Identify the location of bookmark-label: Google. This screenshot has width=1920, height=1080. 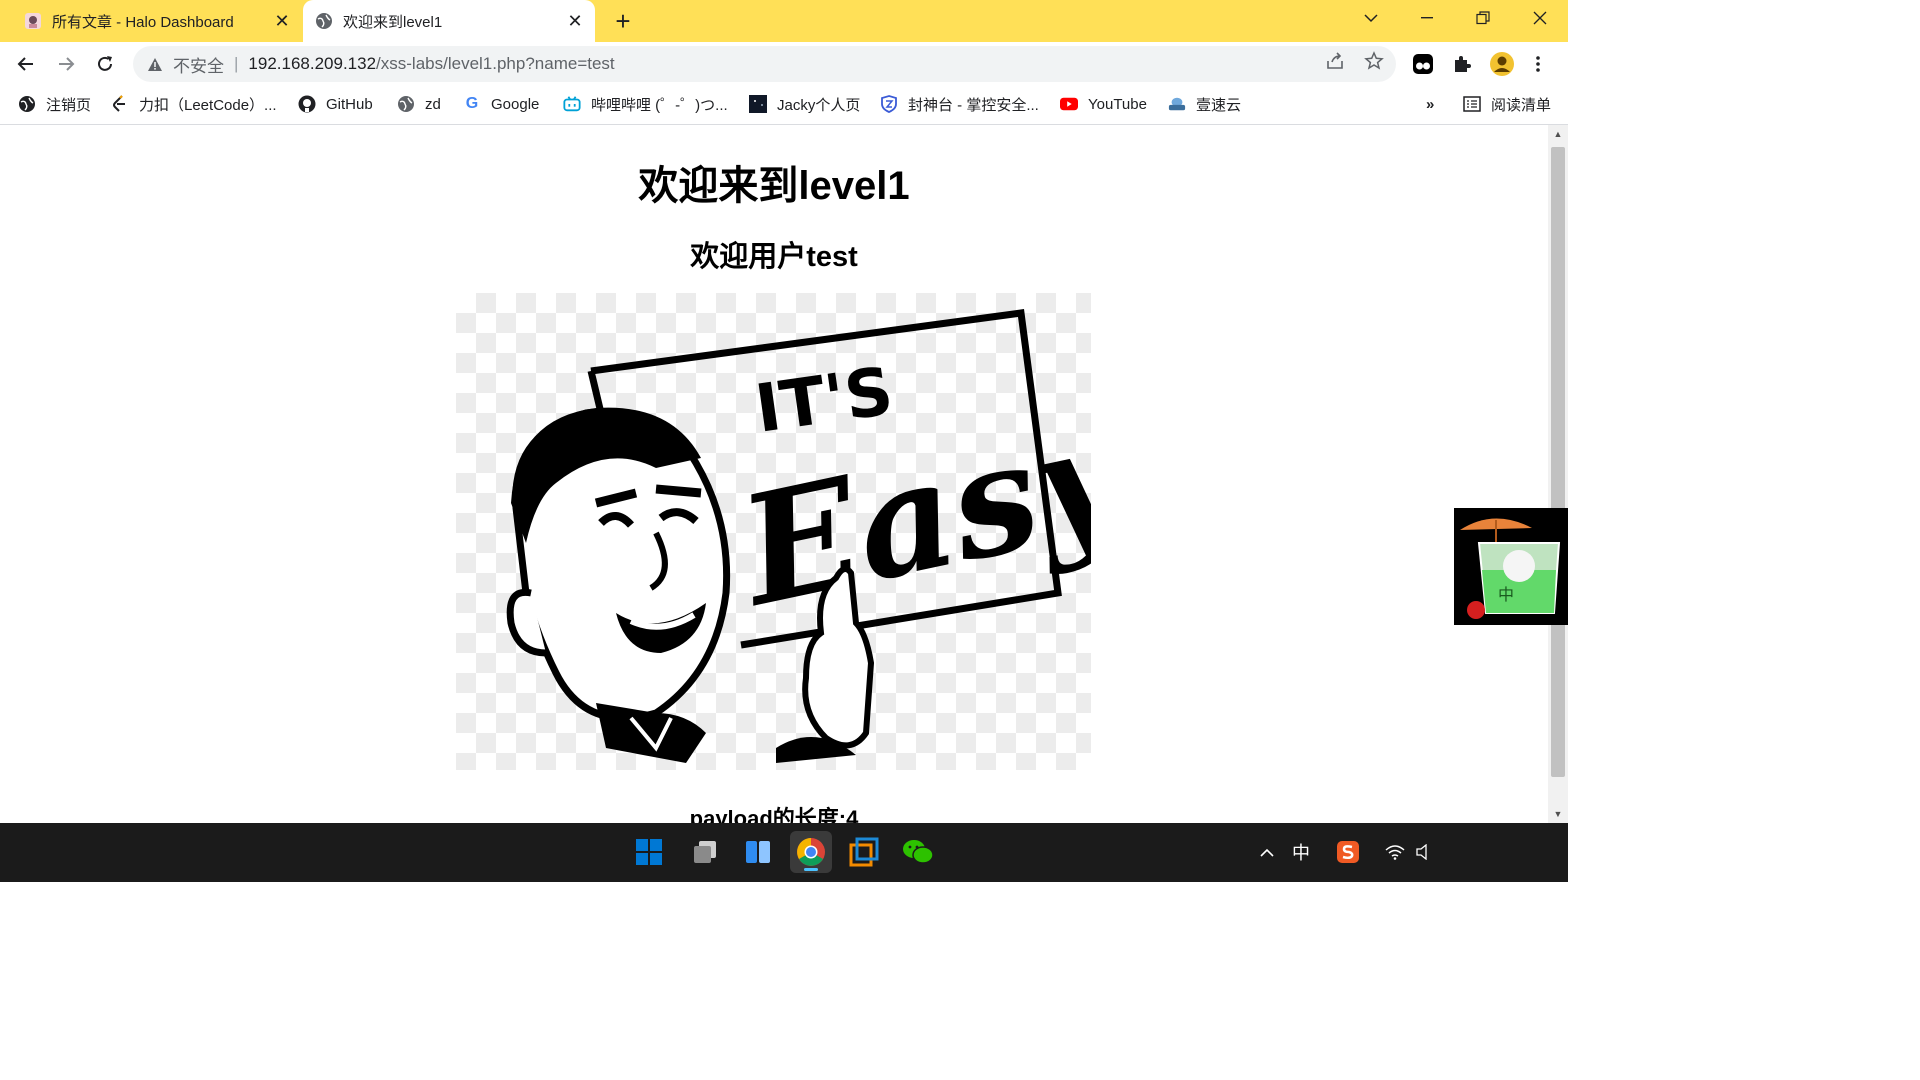
(515, 104).